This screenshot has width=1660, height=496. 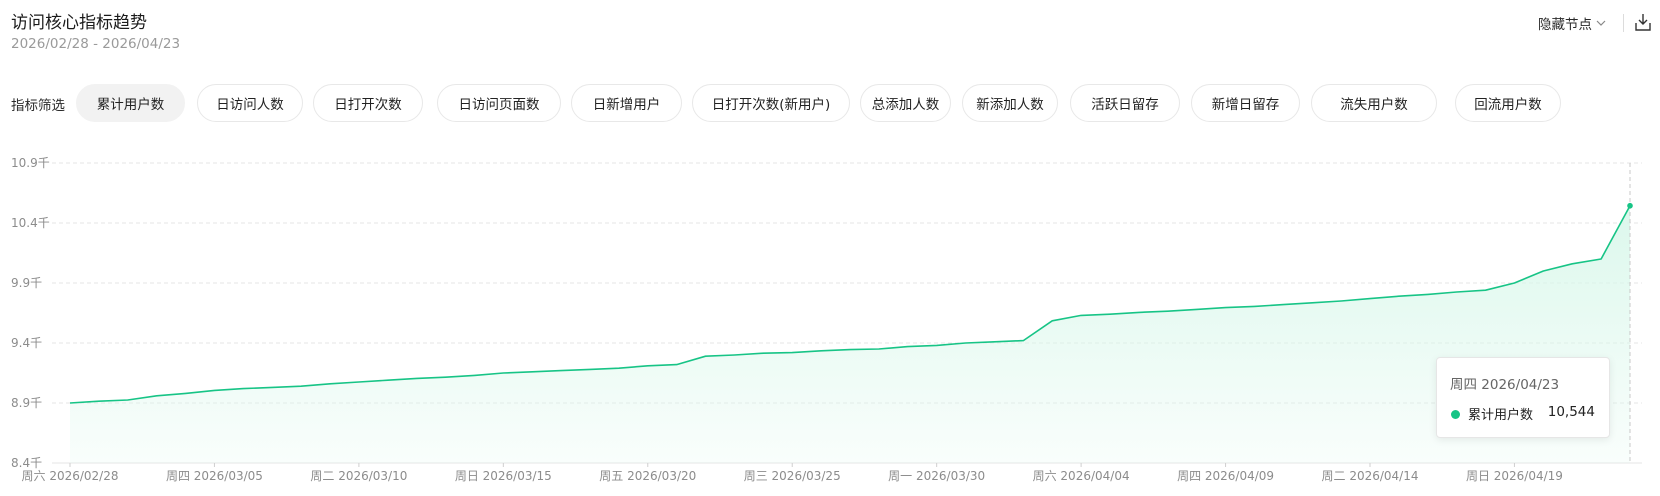 I want to click on series-dot-icon, so click(x=1455, y=414).